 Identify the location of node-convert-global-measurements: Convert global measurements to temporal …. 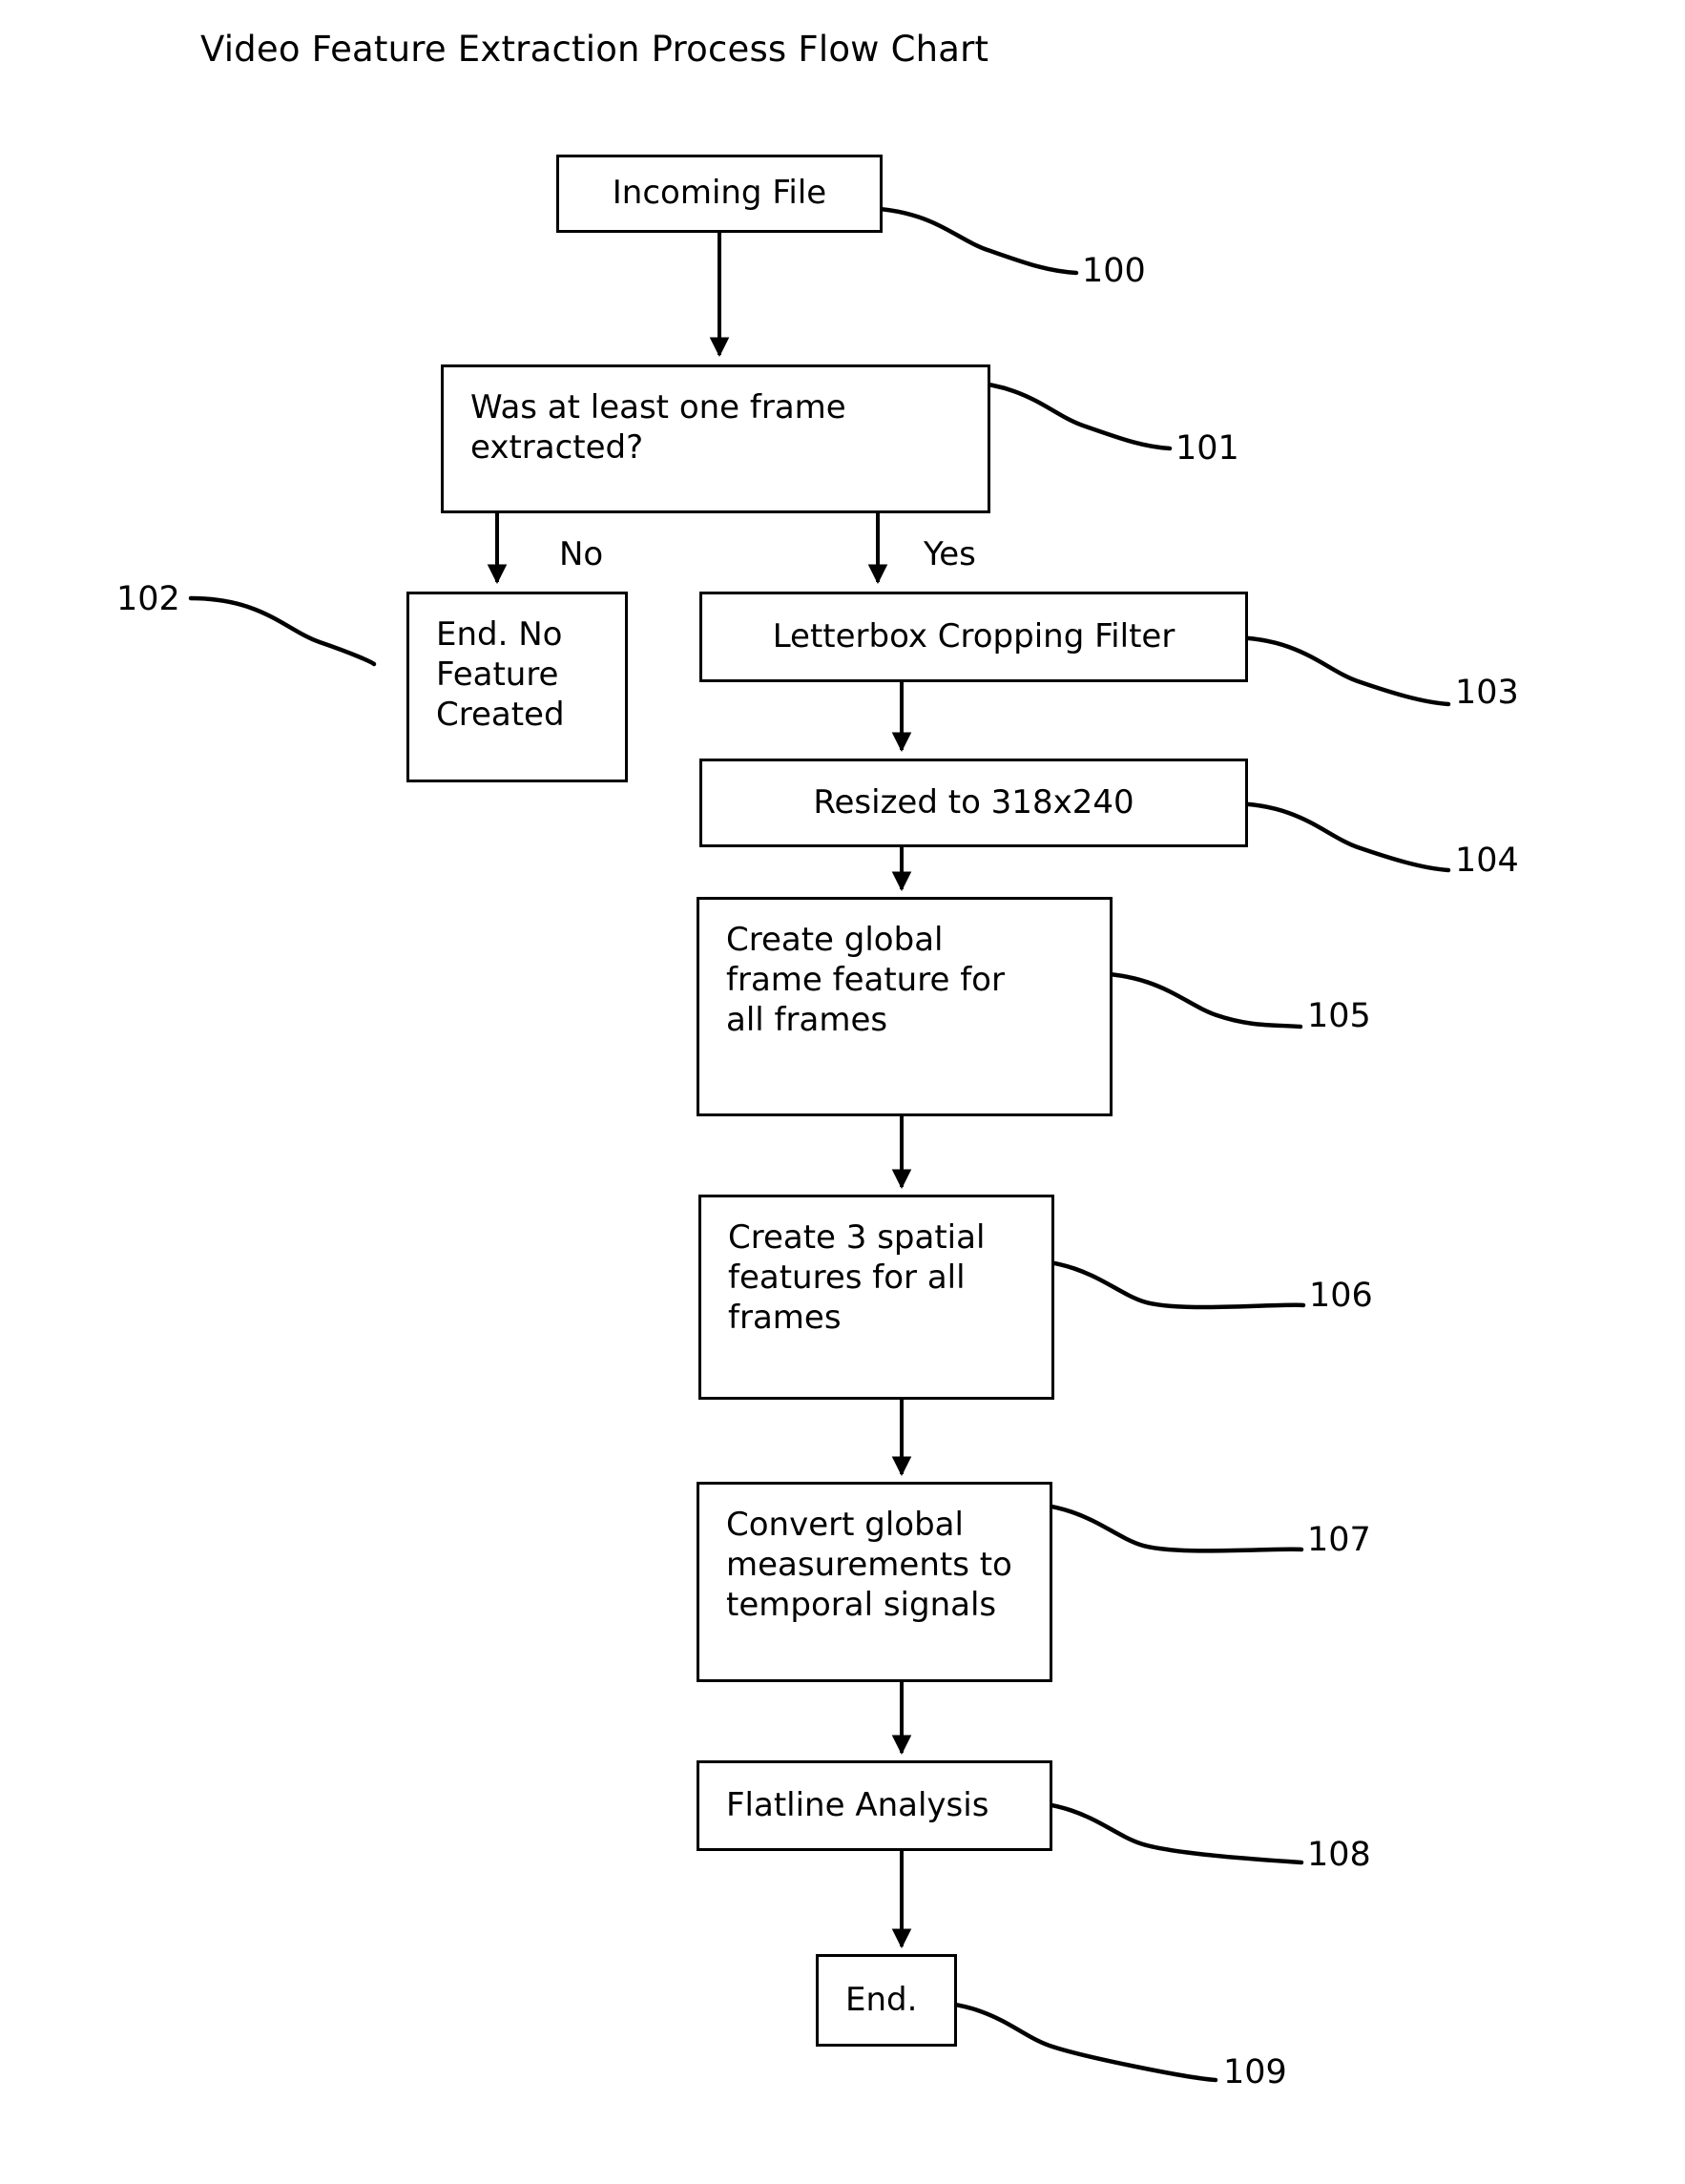
(874, 1582).